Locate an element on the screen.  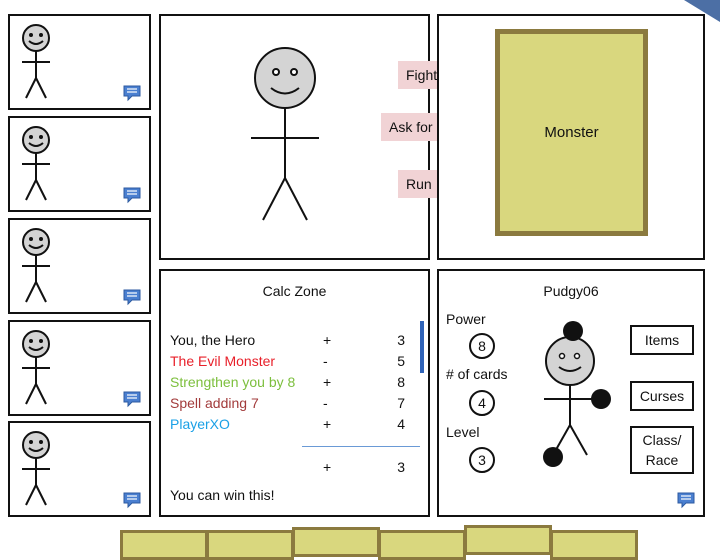
cards-label: # of cards is located at coordinates (477, 374).